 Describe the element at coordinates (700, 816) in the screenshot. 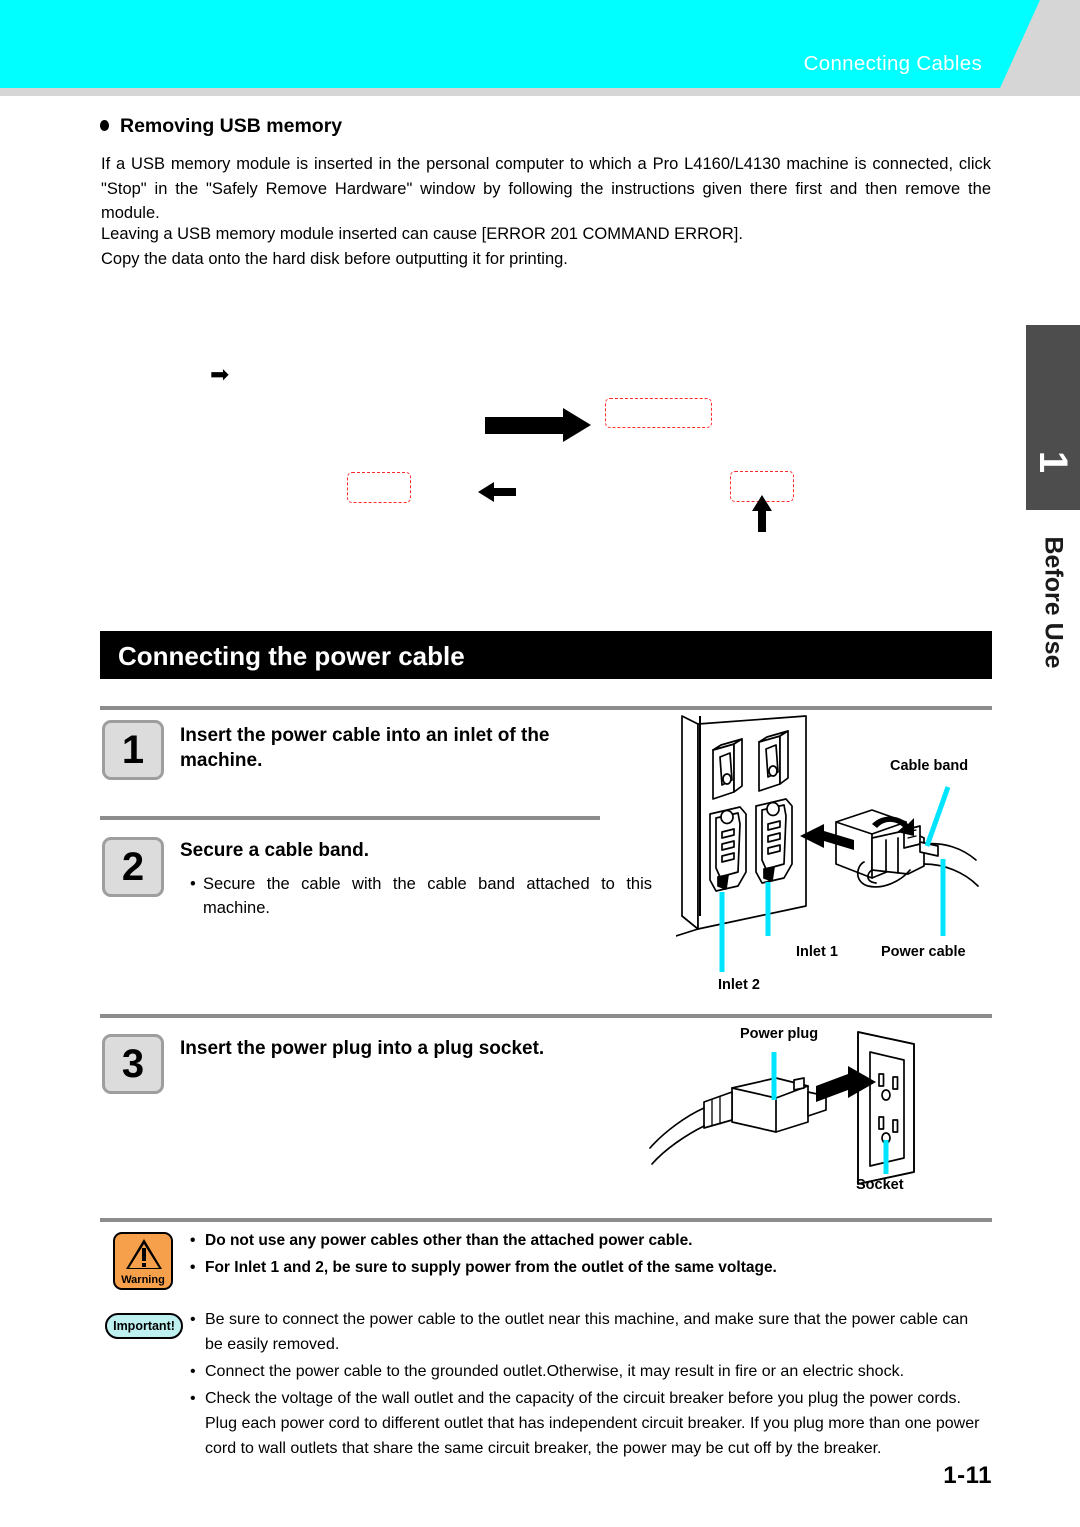

I see `illustration-divider` at that location.